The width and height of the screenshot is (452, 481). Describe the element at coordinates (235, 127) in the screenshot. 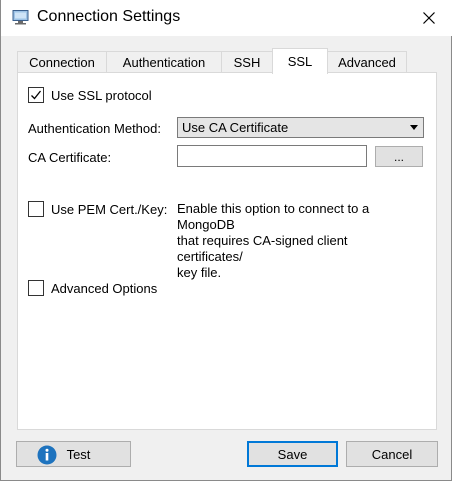

I see `auth-method-value: Use CA Certificate` at that location.